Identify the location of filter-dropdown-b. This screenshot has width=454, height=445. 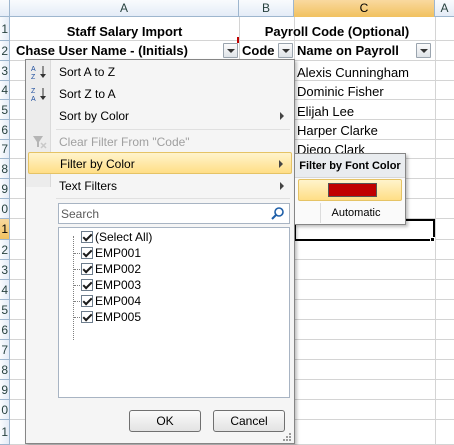
(285, 50).